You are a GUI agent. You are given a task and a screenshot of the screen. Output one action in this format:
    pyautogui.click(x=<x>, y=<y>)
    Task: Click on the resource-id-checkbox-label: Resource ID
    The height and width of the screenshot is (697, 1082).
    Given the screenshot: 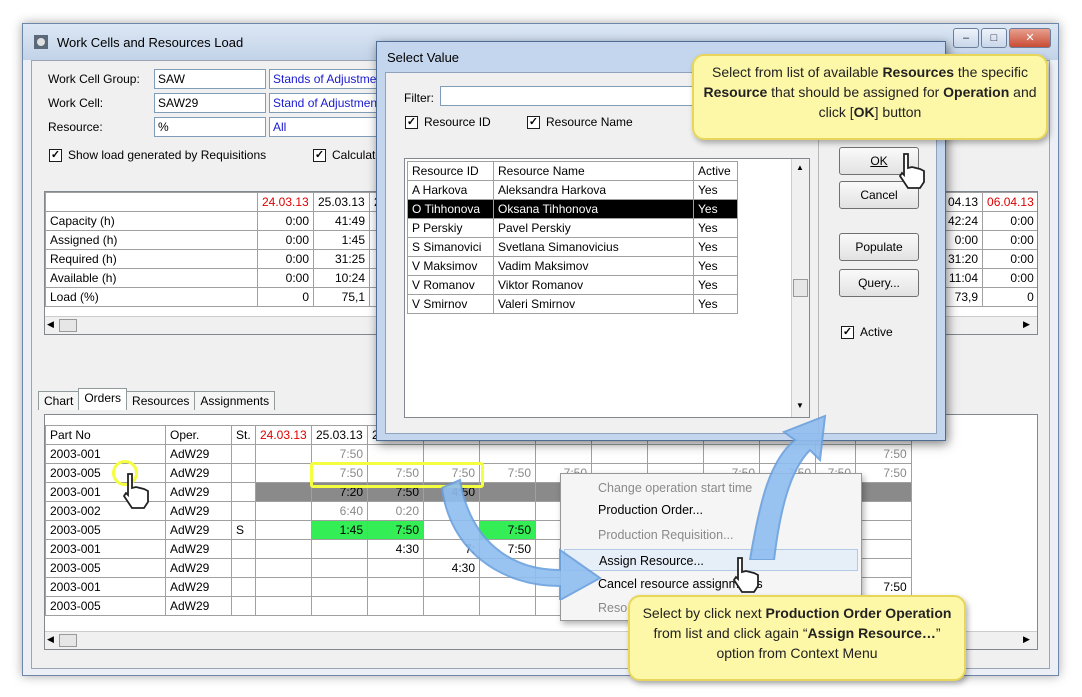 What is the action you would take?
    pyautogui.click(x=457, y=122)
    